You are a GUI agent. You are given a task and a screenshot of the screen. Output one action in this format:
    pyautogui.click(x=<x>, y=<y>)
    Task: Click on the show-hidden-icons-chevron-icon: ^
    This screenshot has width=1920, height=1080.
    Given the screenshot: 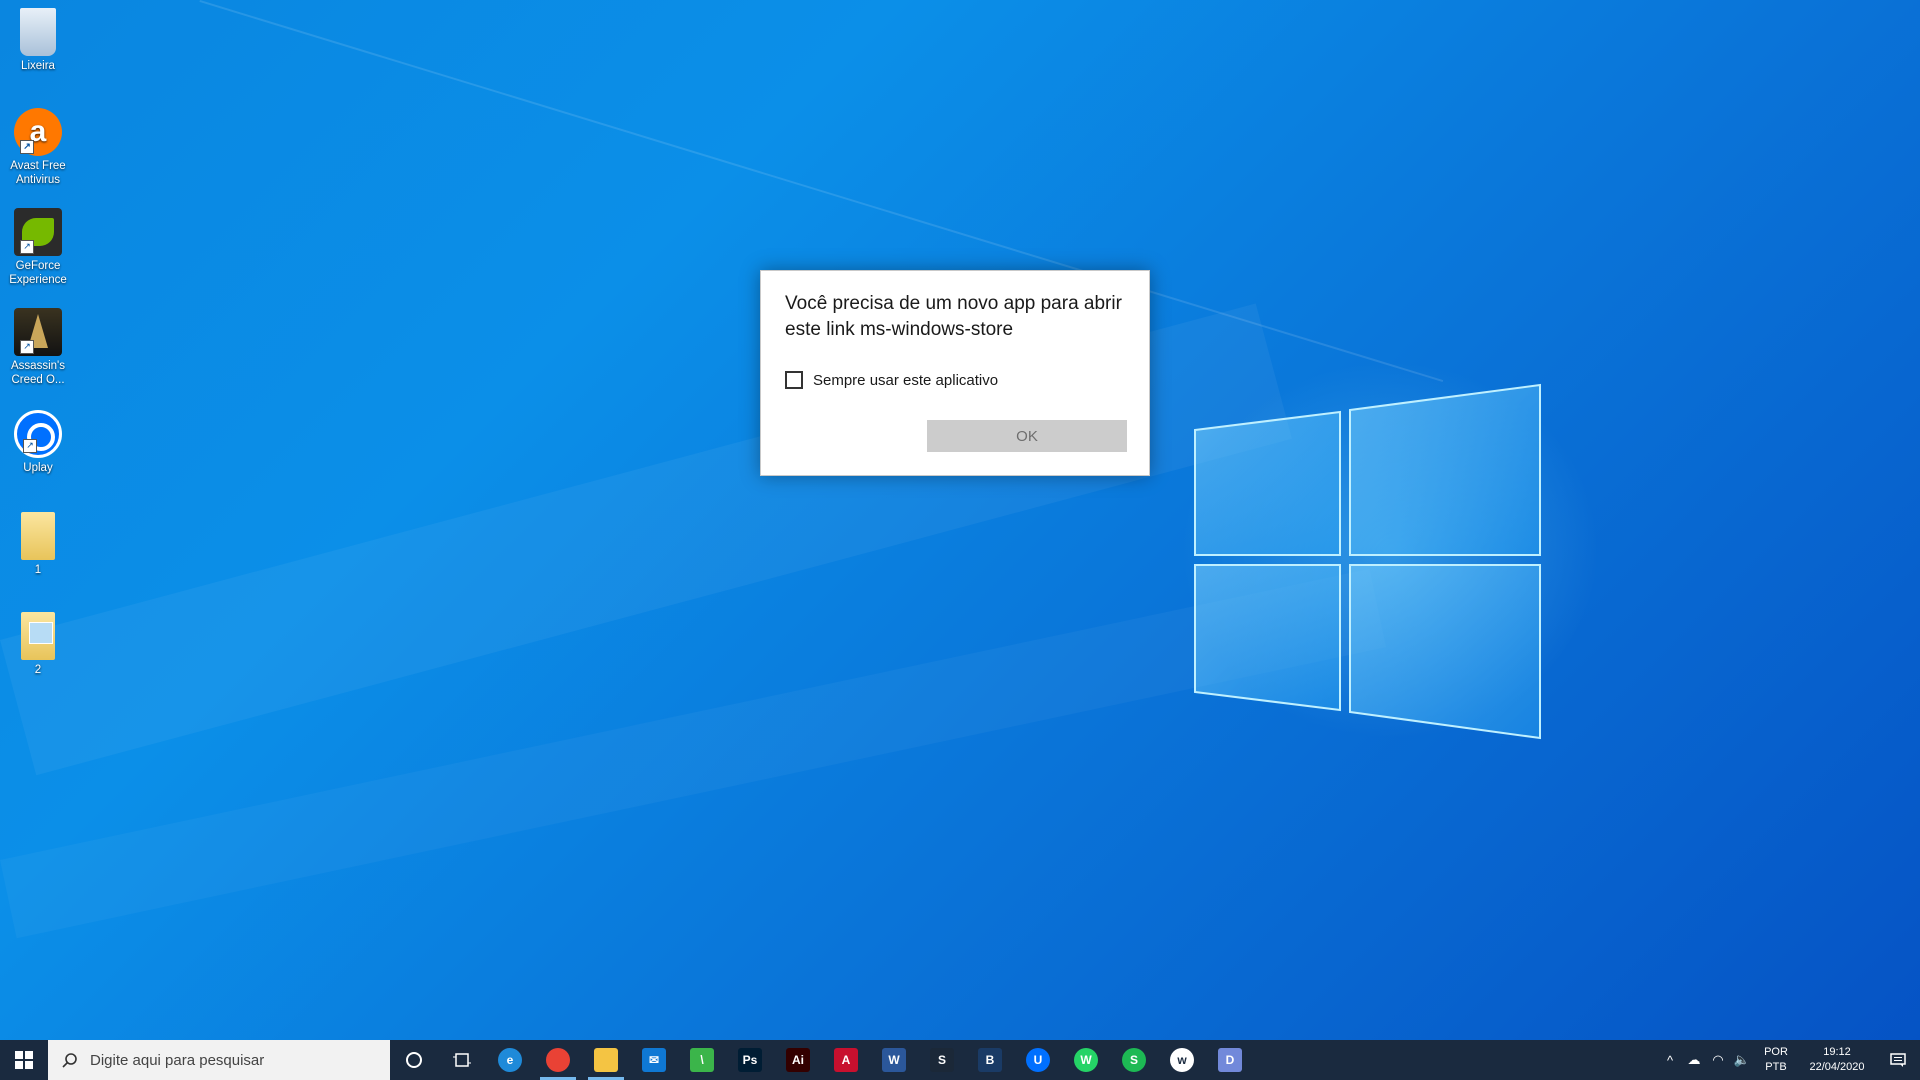 What is the action you would take?
    pyautogui.click(x=1670, y=1060)
    